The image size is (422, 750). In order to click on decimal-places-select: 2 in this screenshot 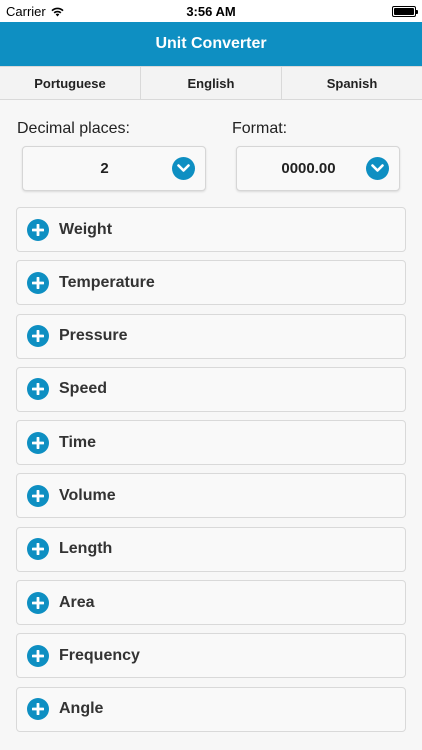, I will do `click(114, 168)`.